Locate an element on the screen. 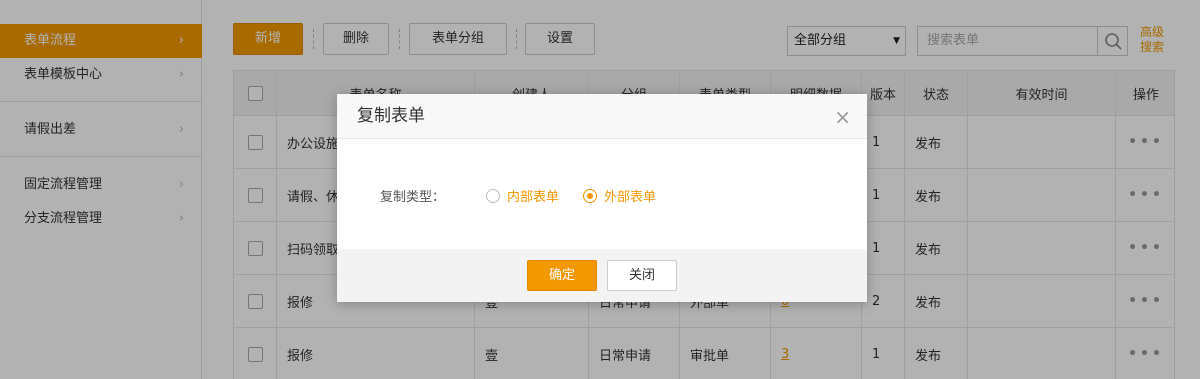 Image resolution: width=1200 pixels, height=379 pixels. dialog-header: 复制表单 × is located at coordinates (602, 116).